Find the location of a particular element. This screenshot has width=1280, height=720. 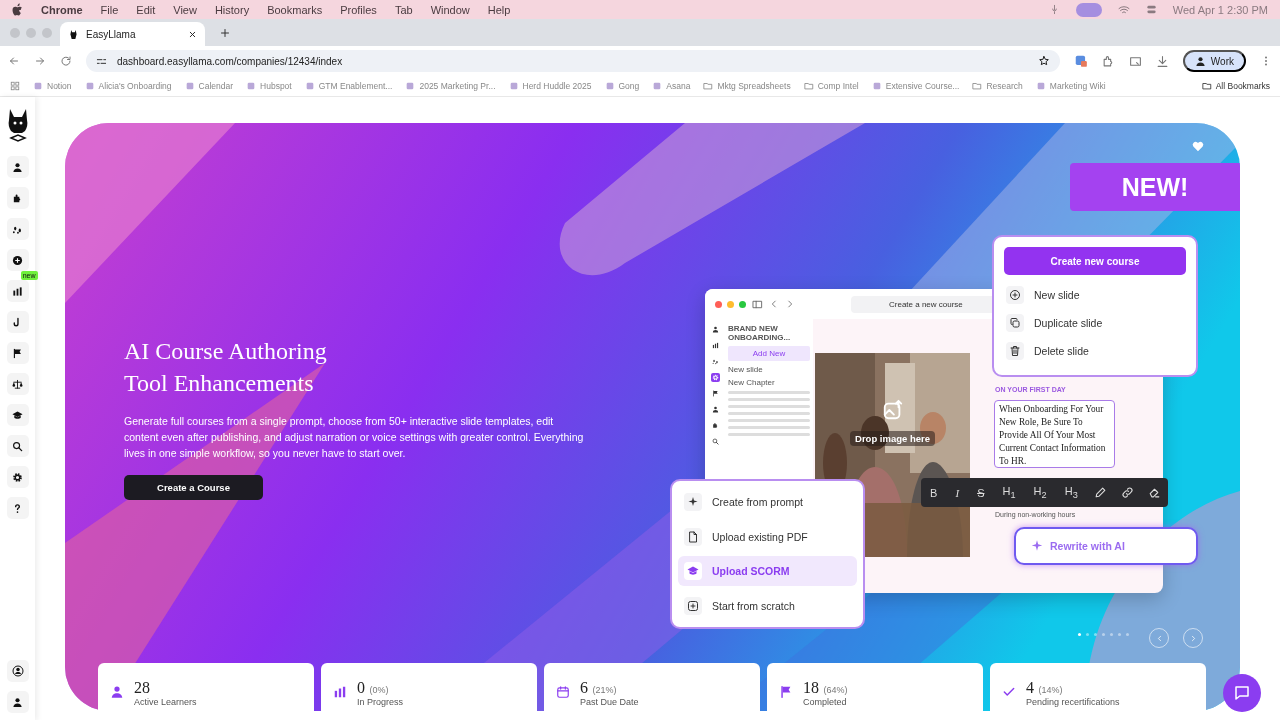

create-course-button: Create a Course is located at coordinates (193, 487).